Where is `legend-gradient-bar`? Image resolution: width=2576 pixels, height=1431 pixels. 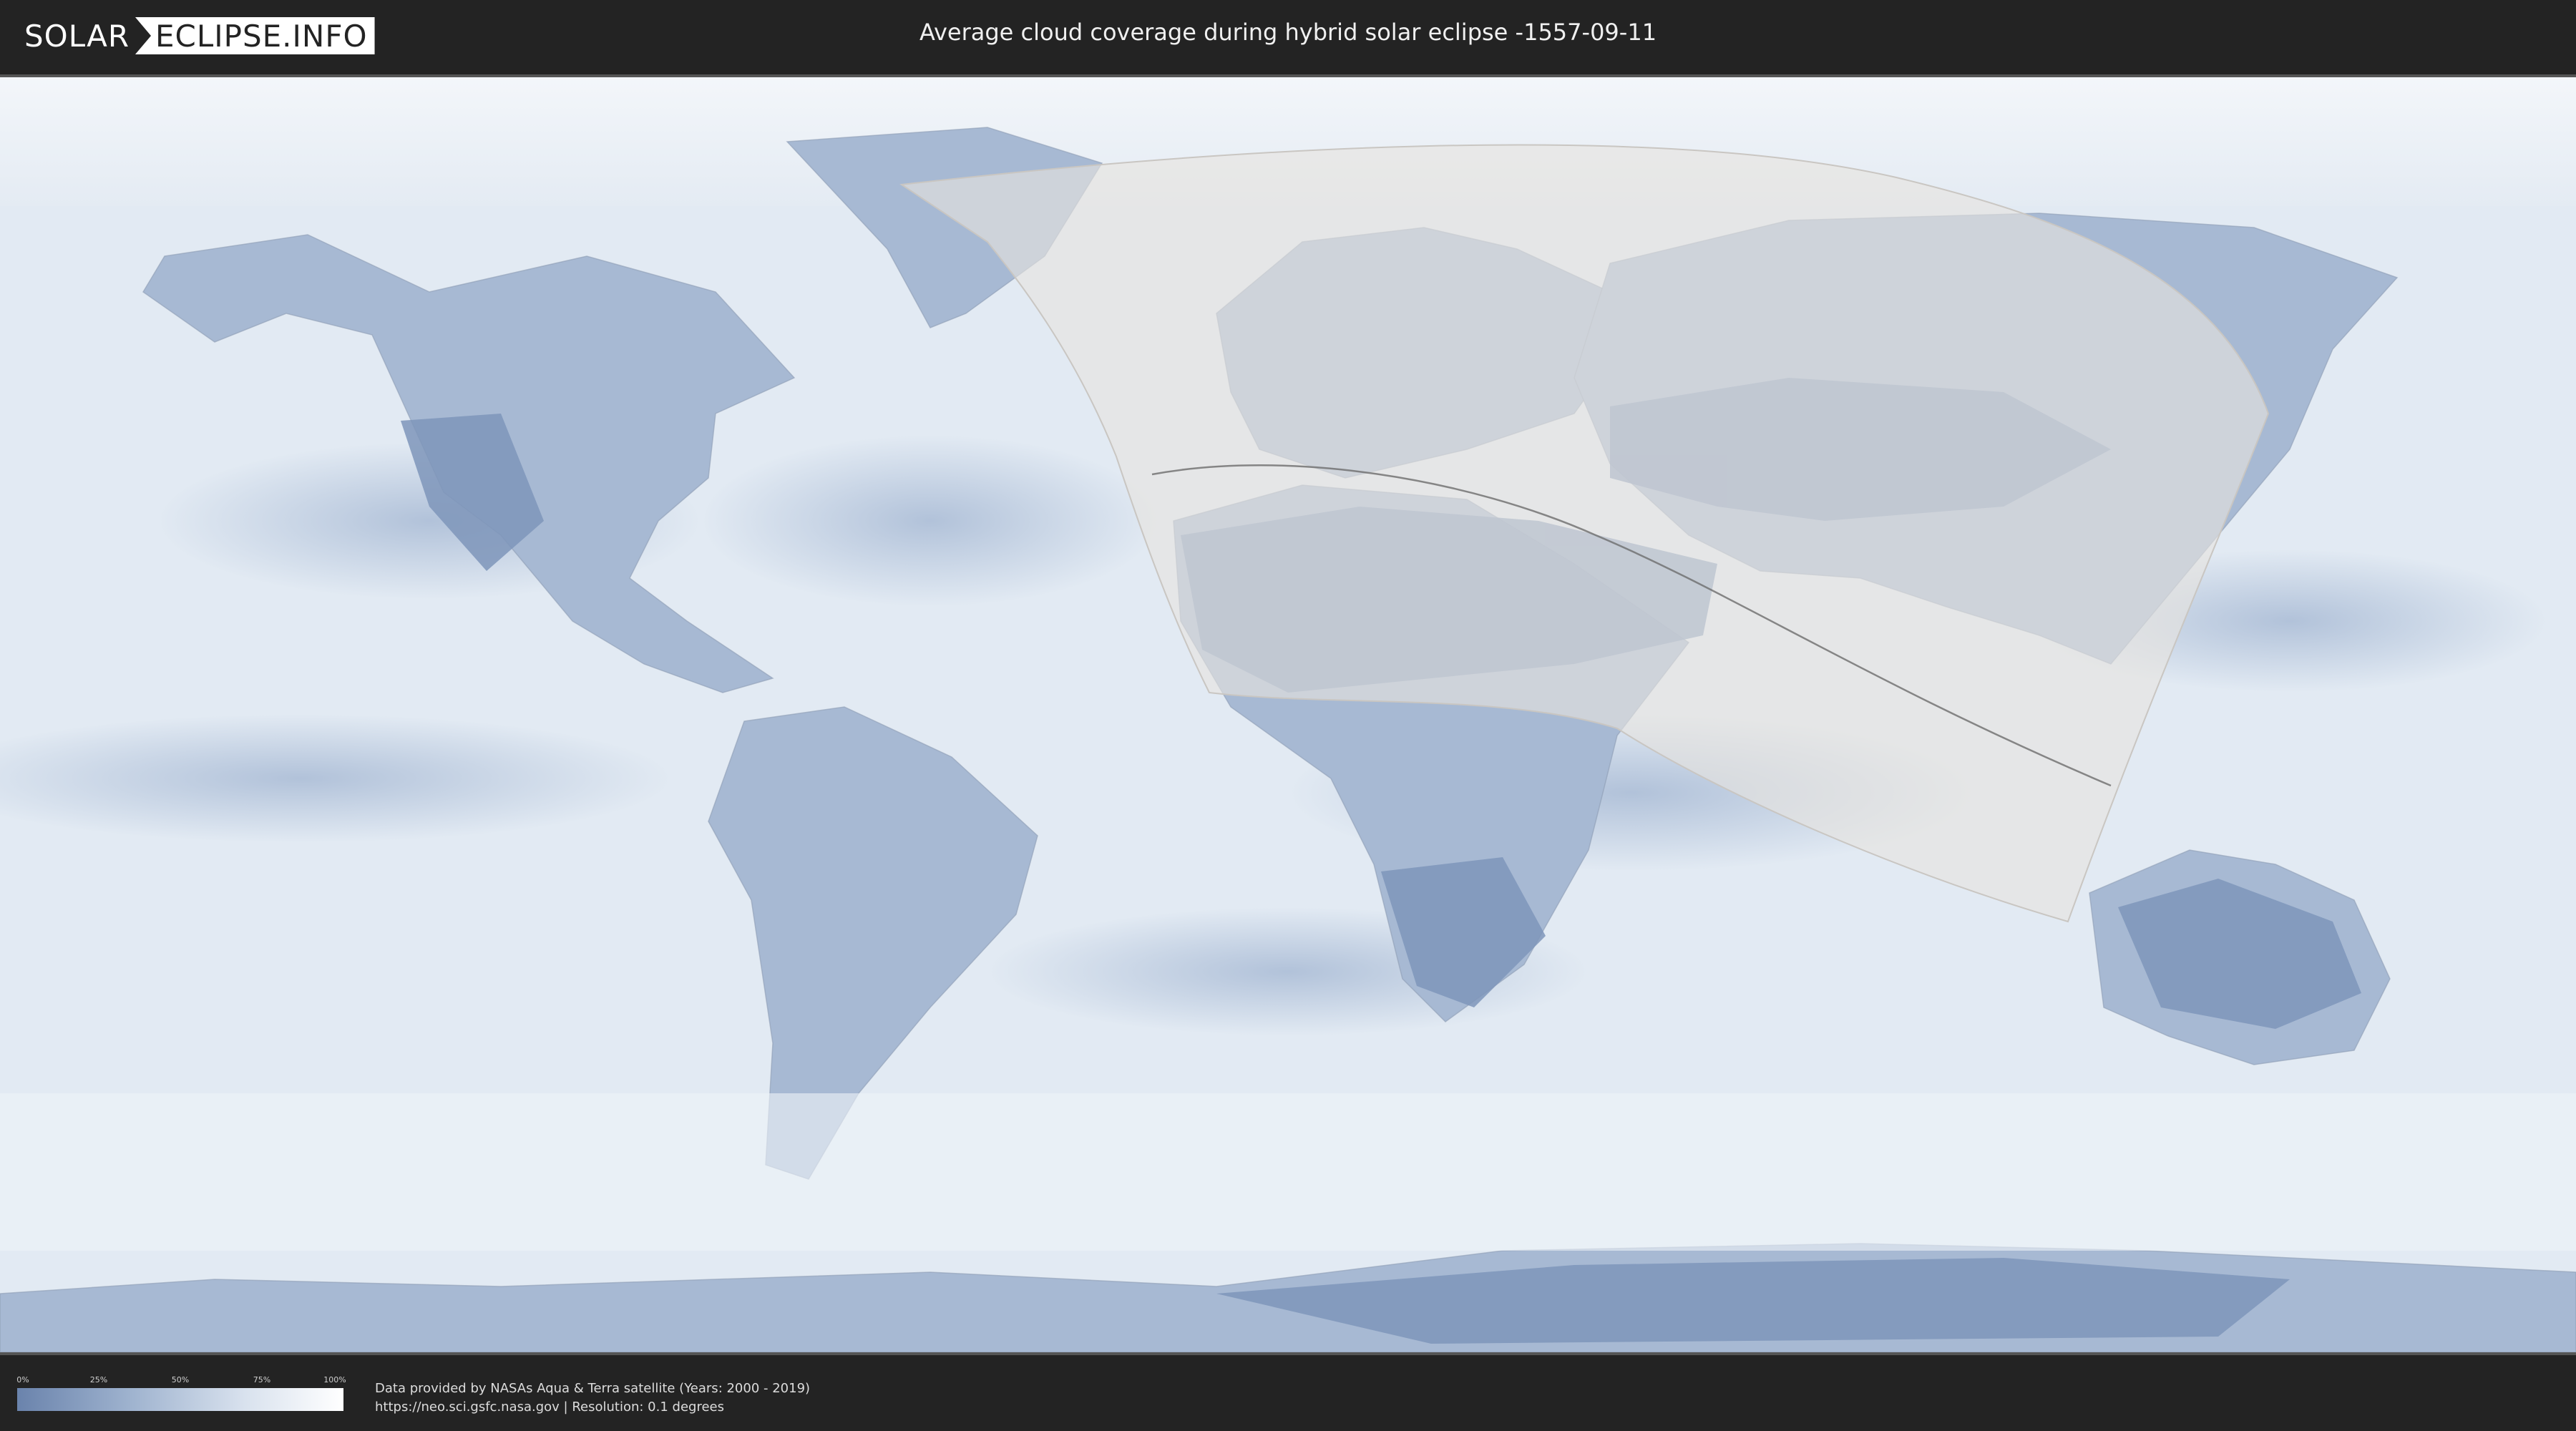 legend-gradient-bar is located at coordinates (180, 1399).